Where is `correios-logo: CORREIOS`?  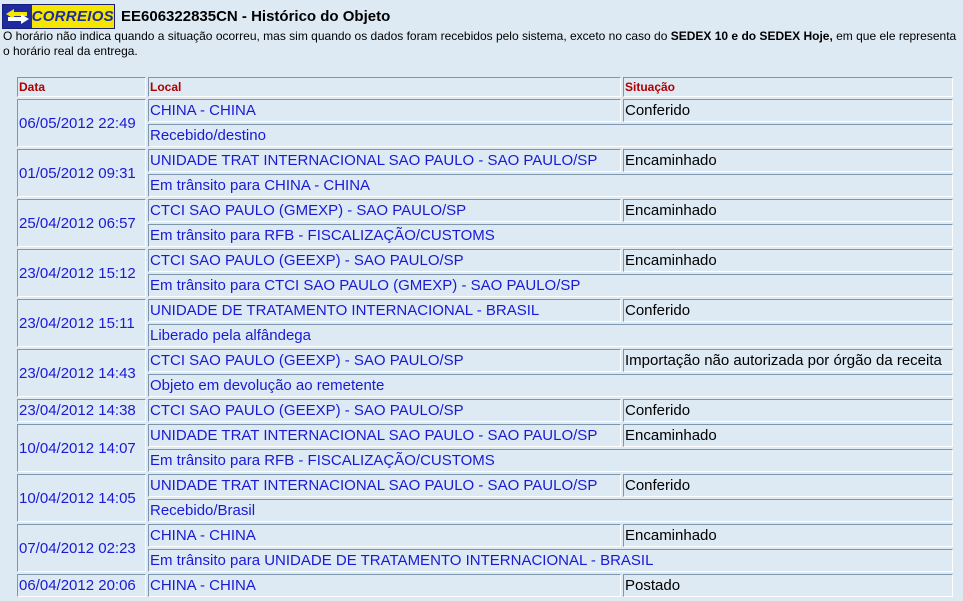
correios-logo: CORREIOS is located at coordinates (58, 16).